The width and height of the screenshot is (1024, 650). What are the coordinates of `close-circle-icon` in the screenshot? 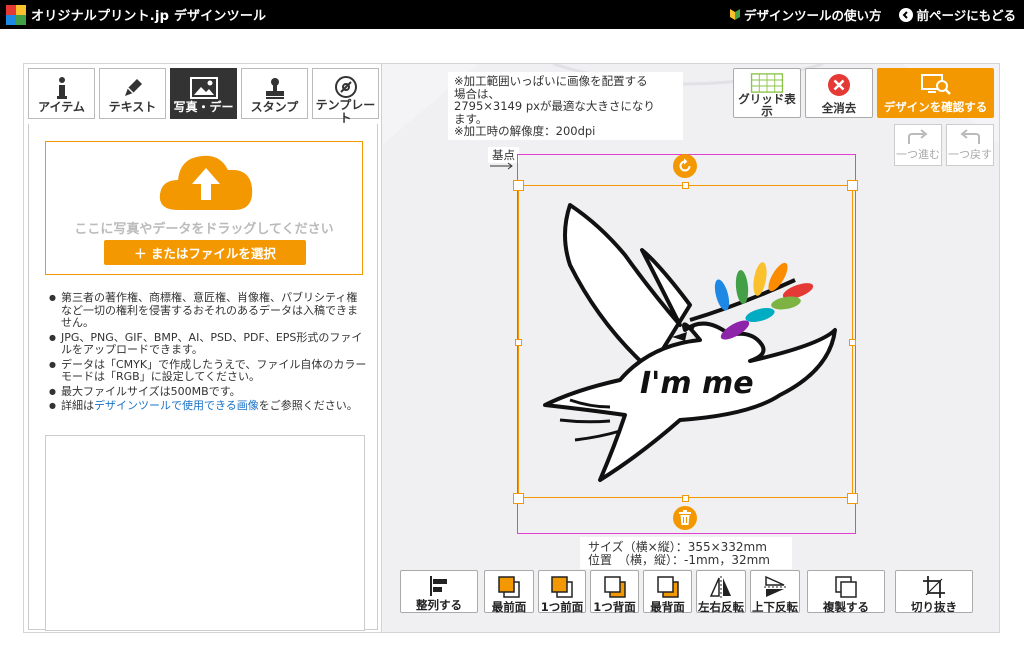 It's located at (839, 85).